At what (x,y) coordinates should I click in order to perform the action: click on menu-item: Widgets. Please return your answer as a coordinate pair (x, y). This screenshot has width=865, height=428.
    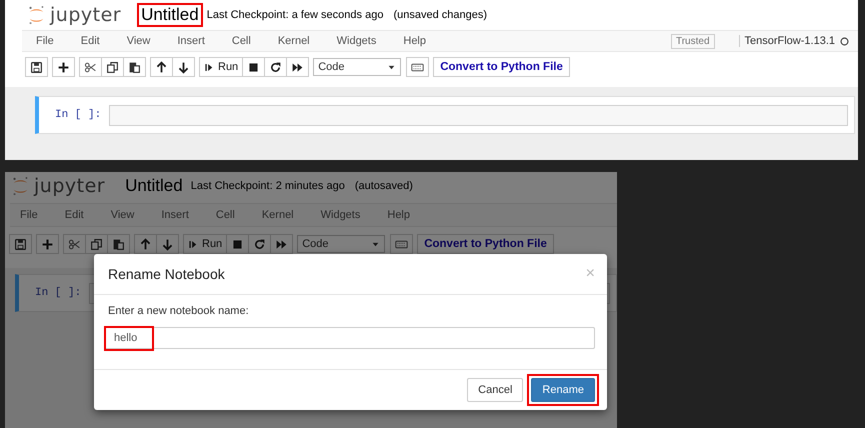
    Looking at the image, I should click on (356, 41).